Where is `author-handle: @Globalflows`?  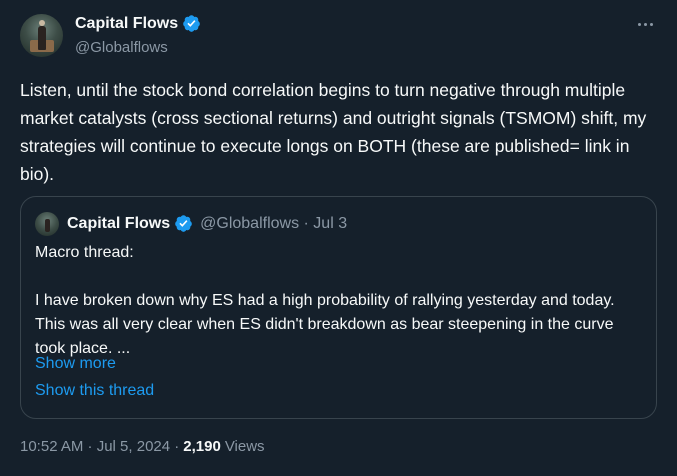
author-handle: @Globalflows is located at coordinates (121, 47).